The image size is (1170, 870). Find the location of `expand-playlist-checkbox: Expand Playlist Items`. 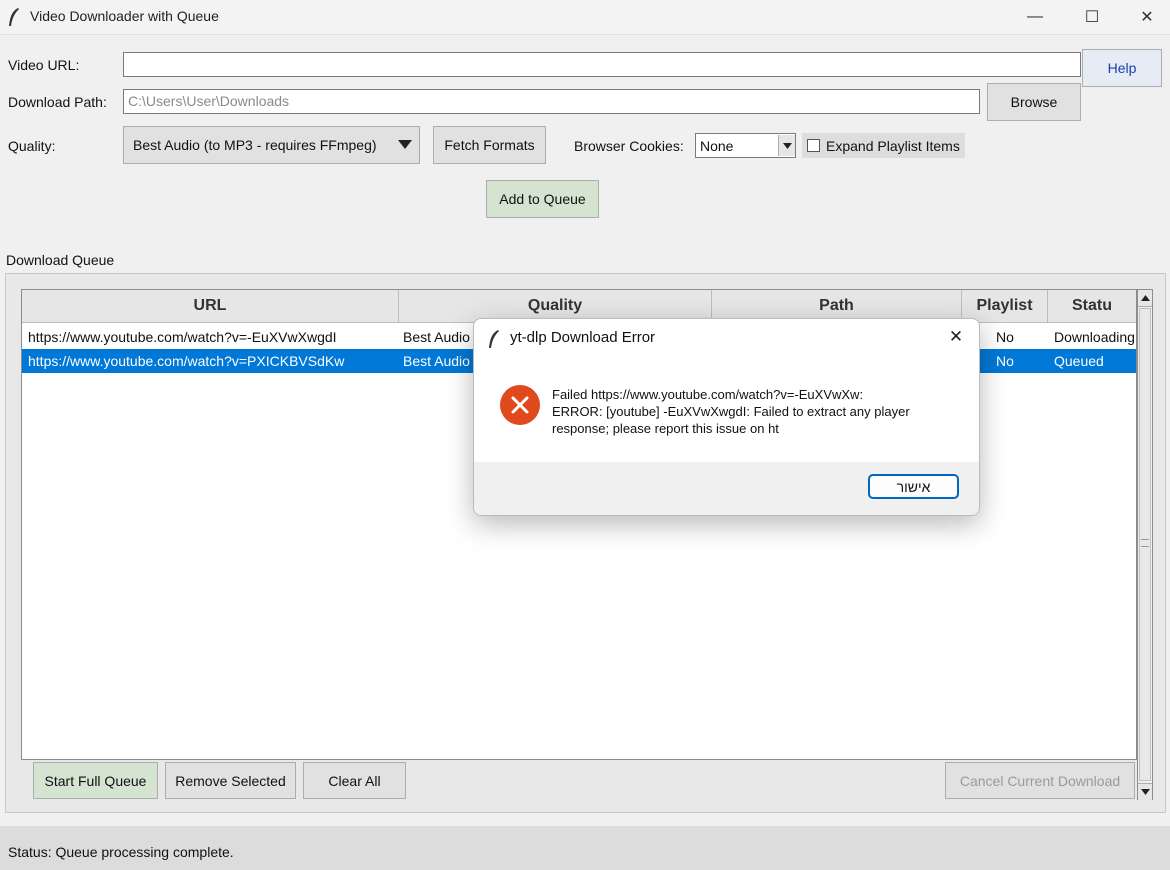

expand-playlist-checkbox: Expand Playlist Items is located at coordinates (883, 145).